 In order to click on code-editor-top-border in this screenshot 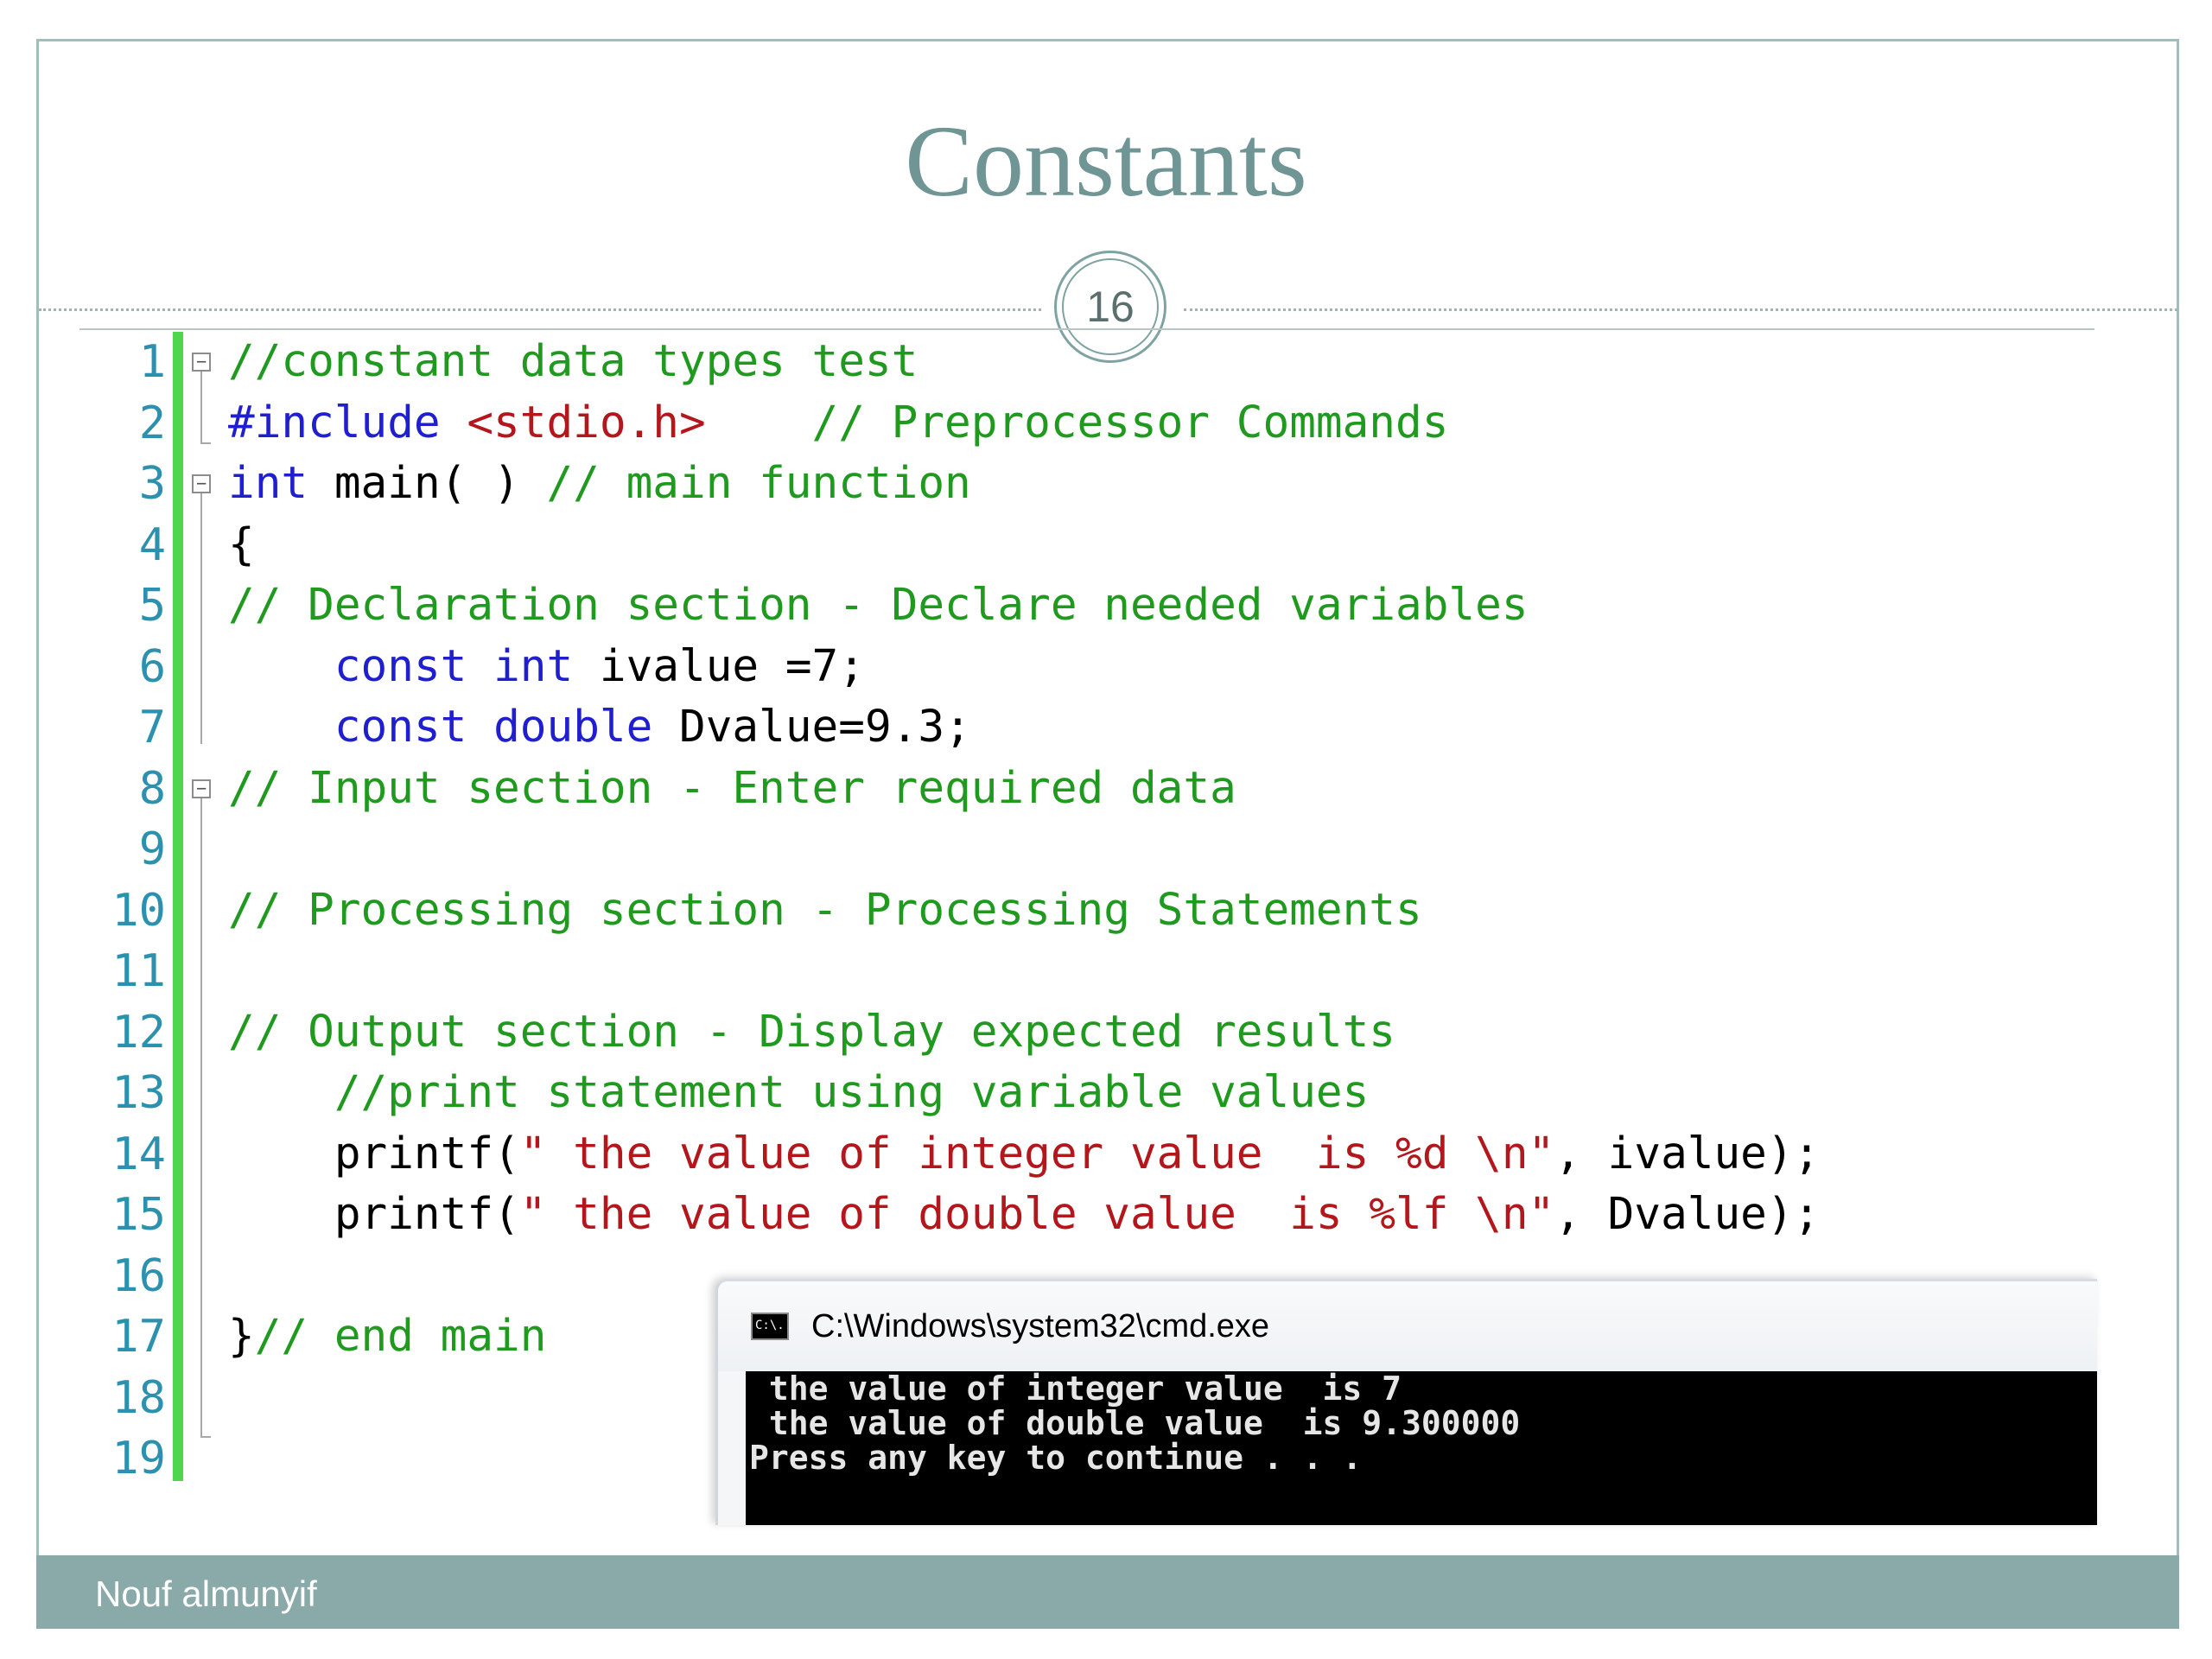, I will do `click(1086, 329)`.